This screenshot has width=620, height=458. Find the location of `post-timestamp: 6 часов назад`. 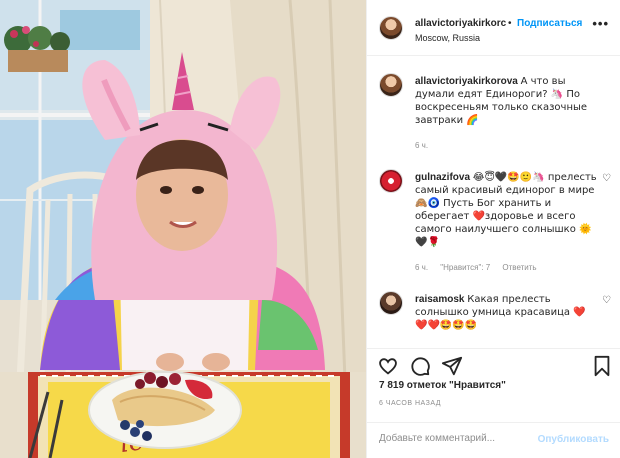

post-timestamp: 6 часов назад is located at coordinates (410, 403).